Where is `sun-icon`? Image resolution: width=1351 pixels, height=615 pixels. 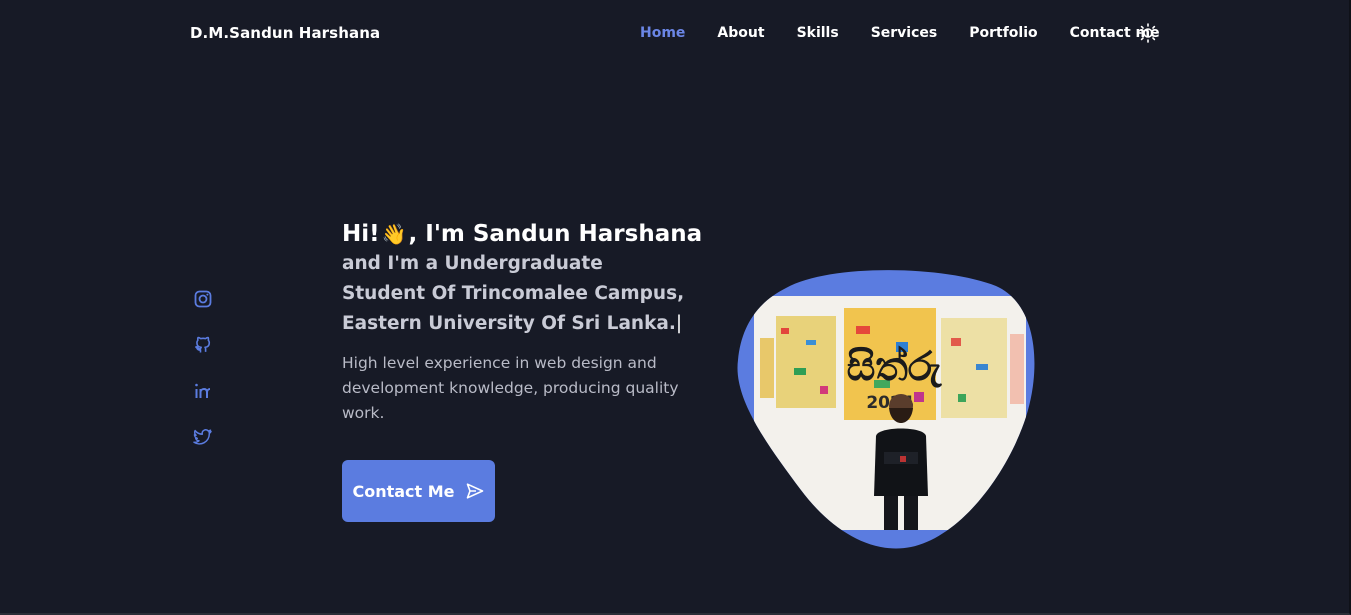 sun-icon is located at coordinates (1148, 33).